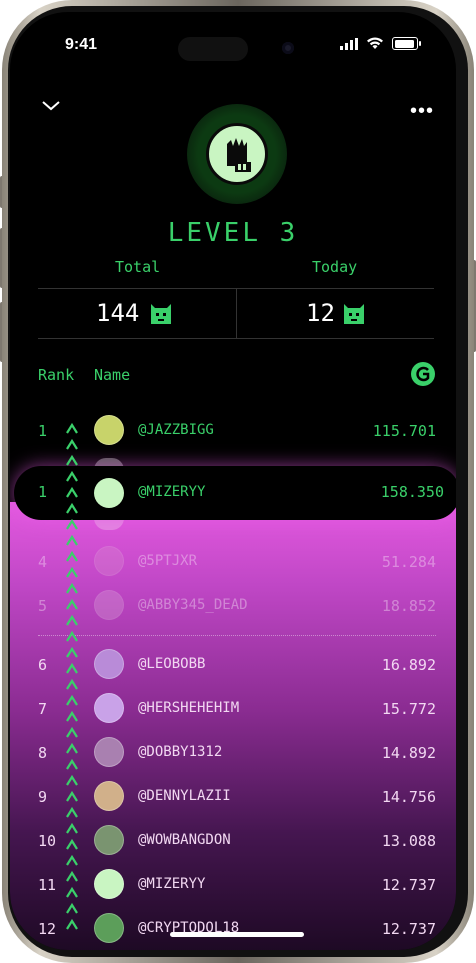 The width and height of the screenshot is (476, 963). I want to click on total-value: 144, so click(118, 313).